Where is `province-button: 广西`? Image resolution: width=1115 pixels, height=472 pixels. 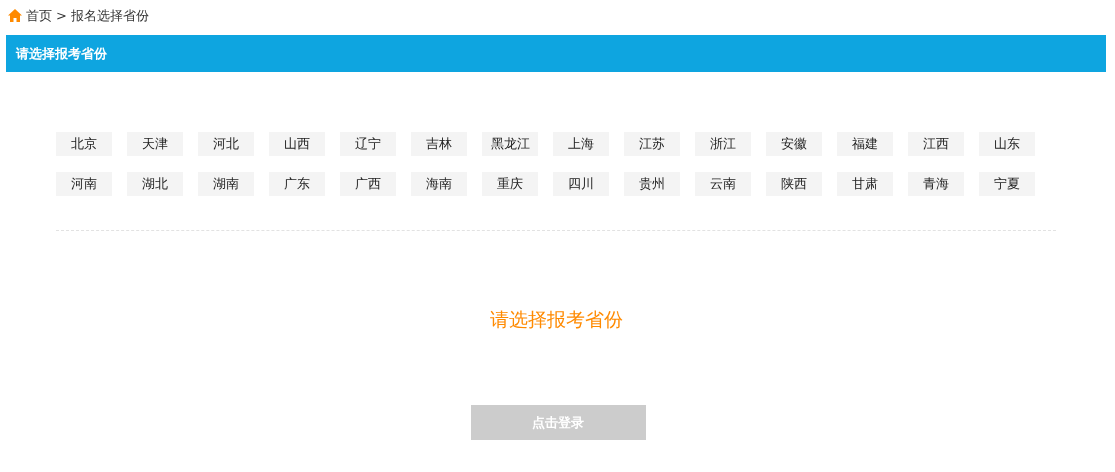 province-button: 广西 is located at coordinates (368, 184).